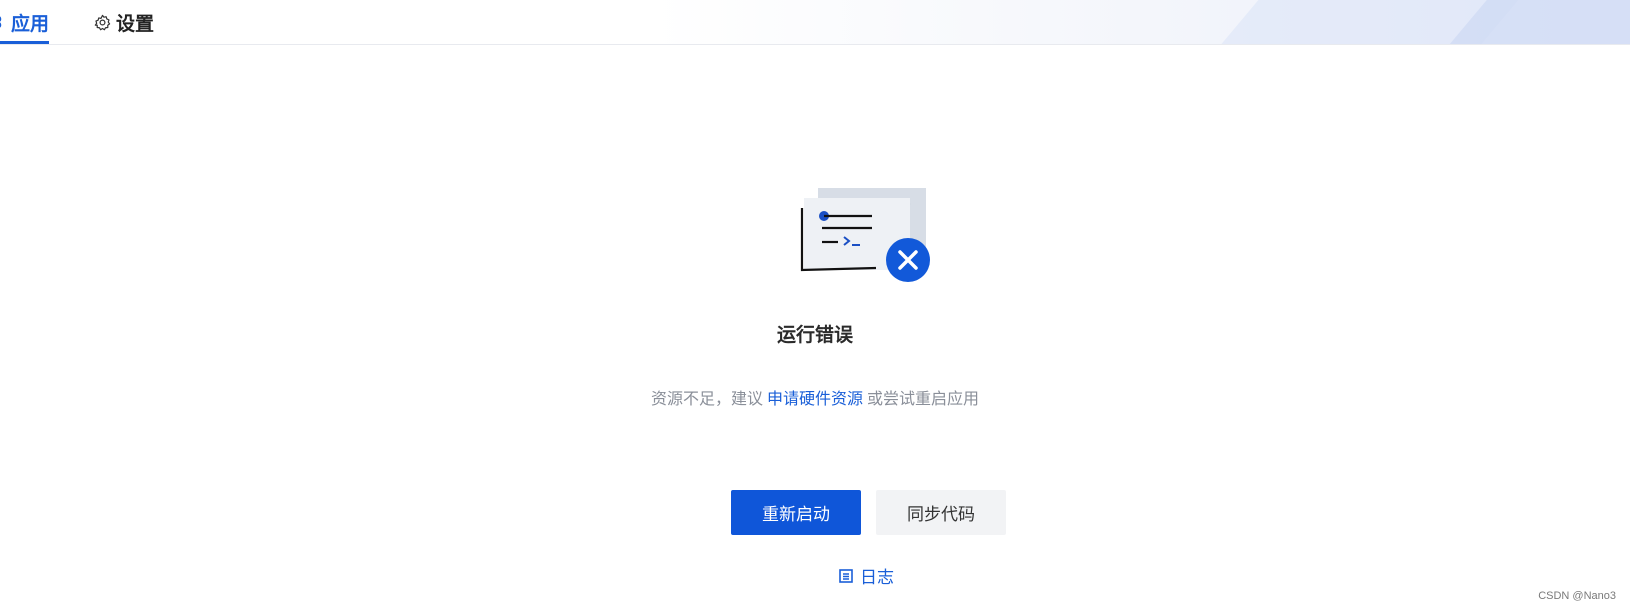  I want to click on request-hardware-link: 申请硬件资源, so click(815, 398).